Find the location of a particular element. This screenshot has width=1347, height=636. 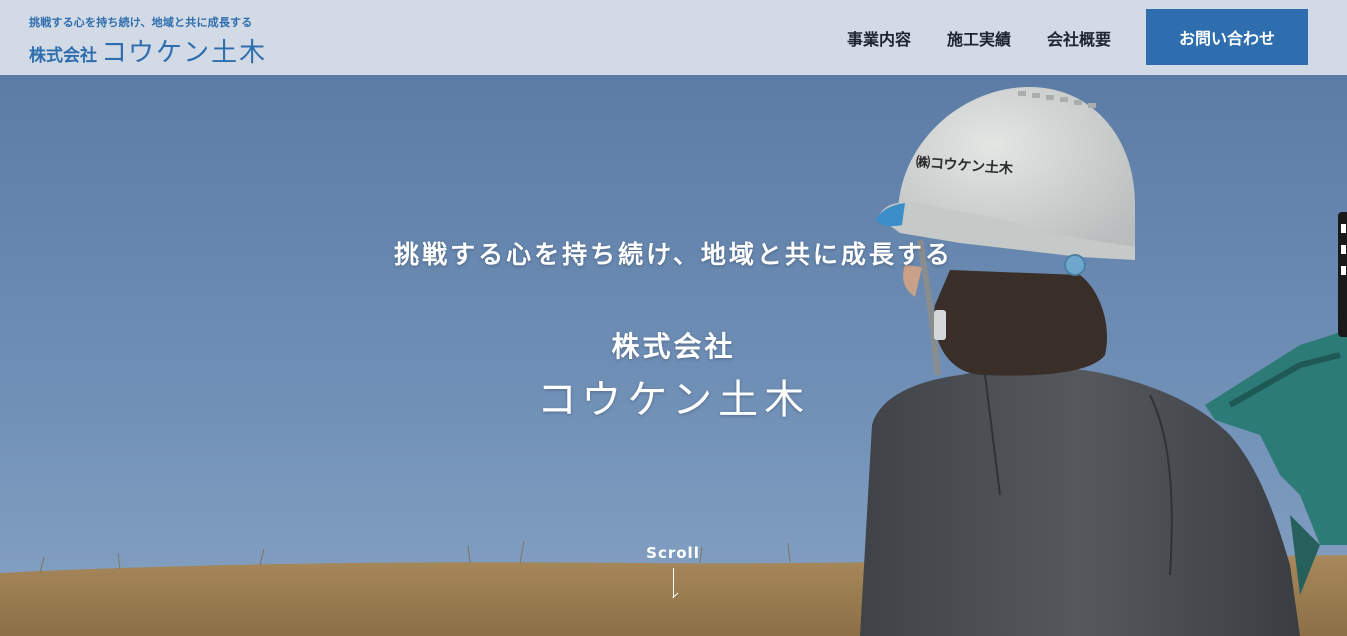

scroll-label: Scroll is located at coordinates (673, 553).